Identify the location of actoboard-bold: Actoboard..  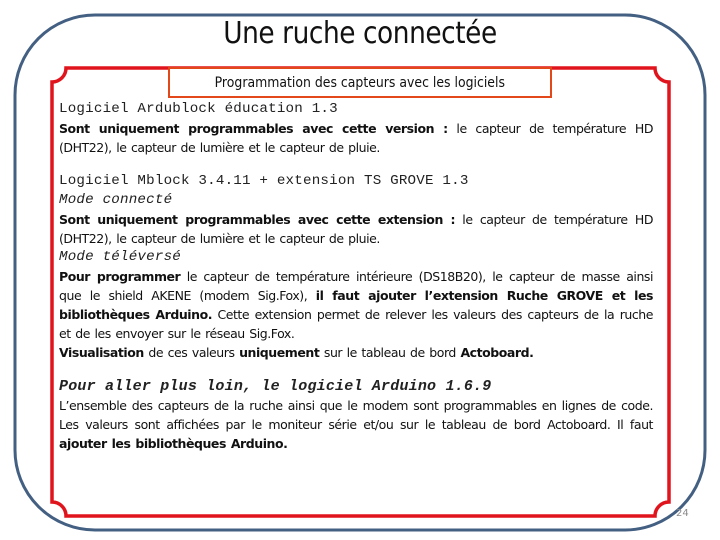
(497, 352).